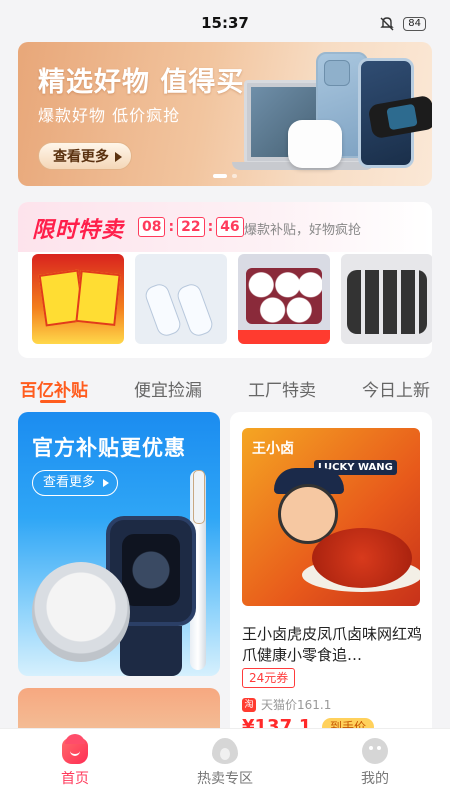  Describe the element at coordinates (109, 115) in the screenshot. I see `banner-subtitle: 爆款好物 低价疯抢` at that location.